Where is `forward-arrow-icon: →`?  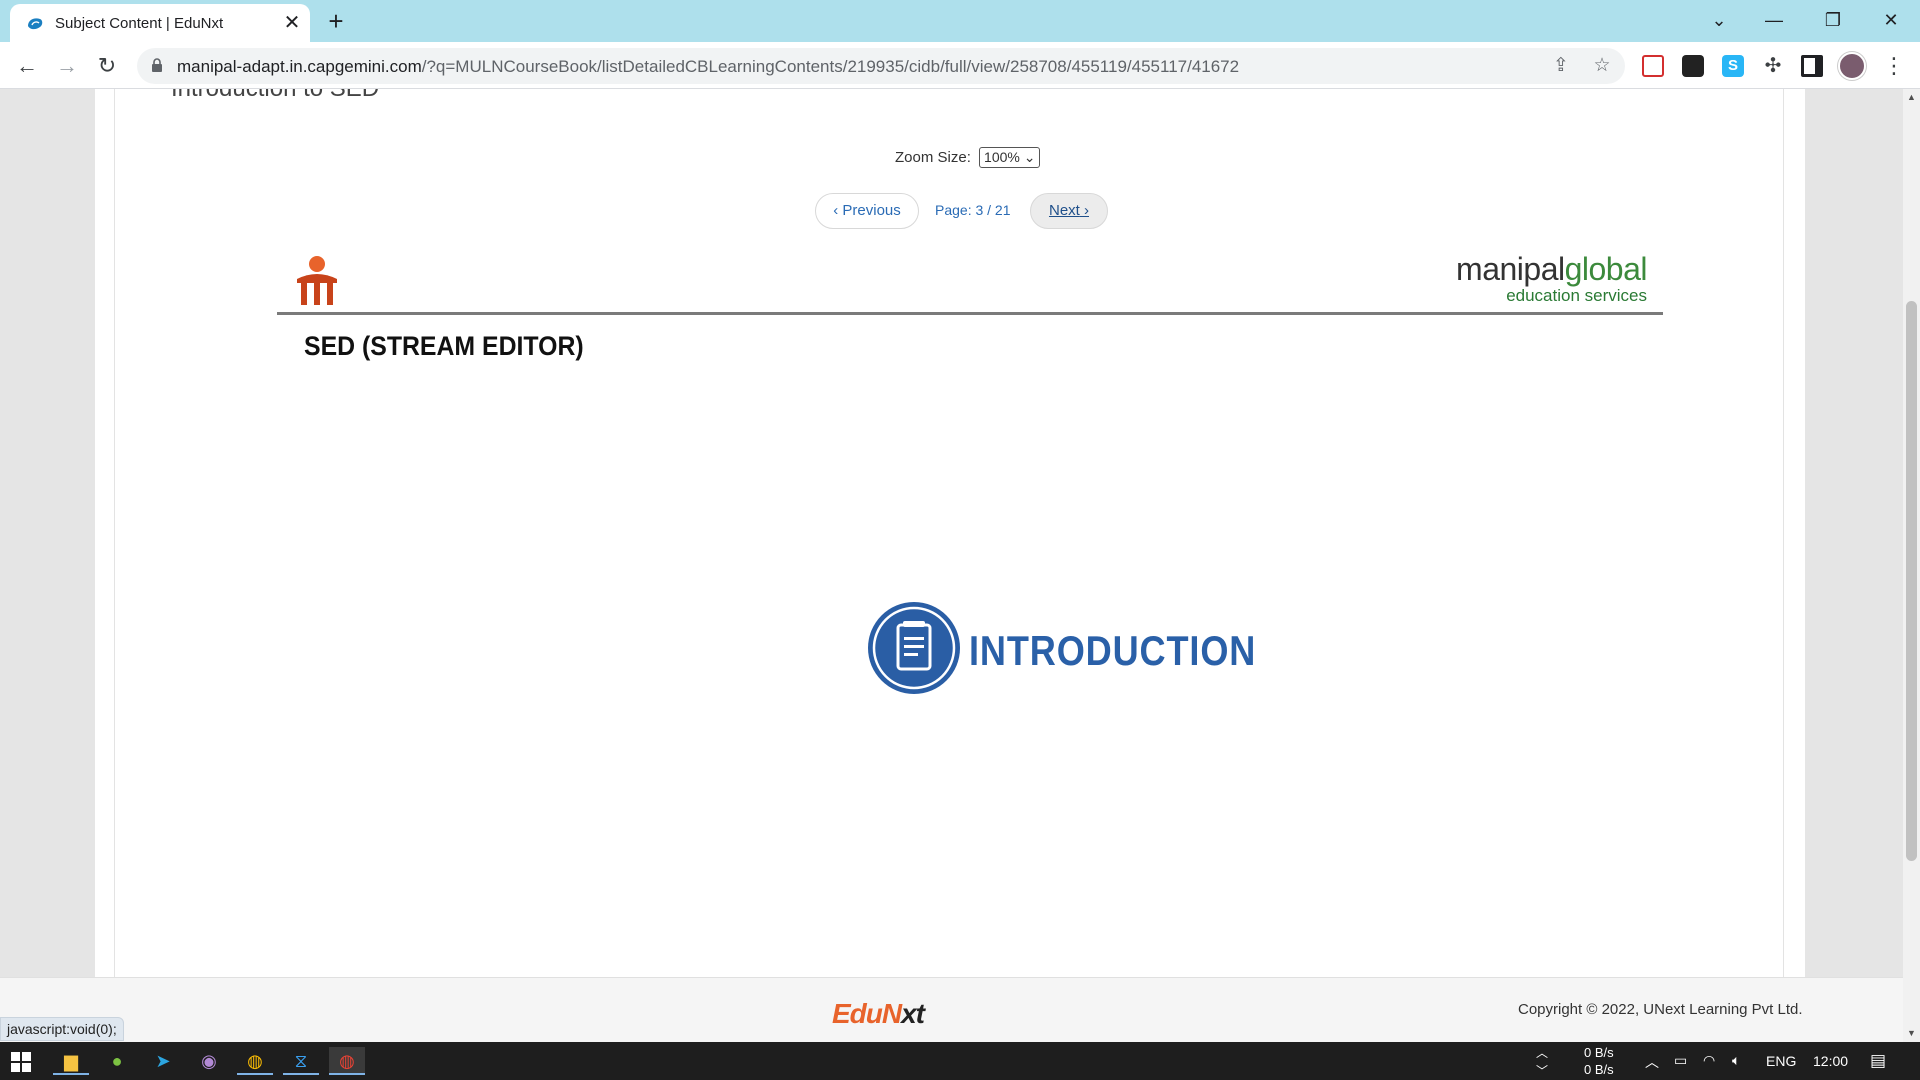
forward-arrow-icon: → is located at coordinates (67, 66).